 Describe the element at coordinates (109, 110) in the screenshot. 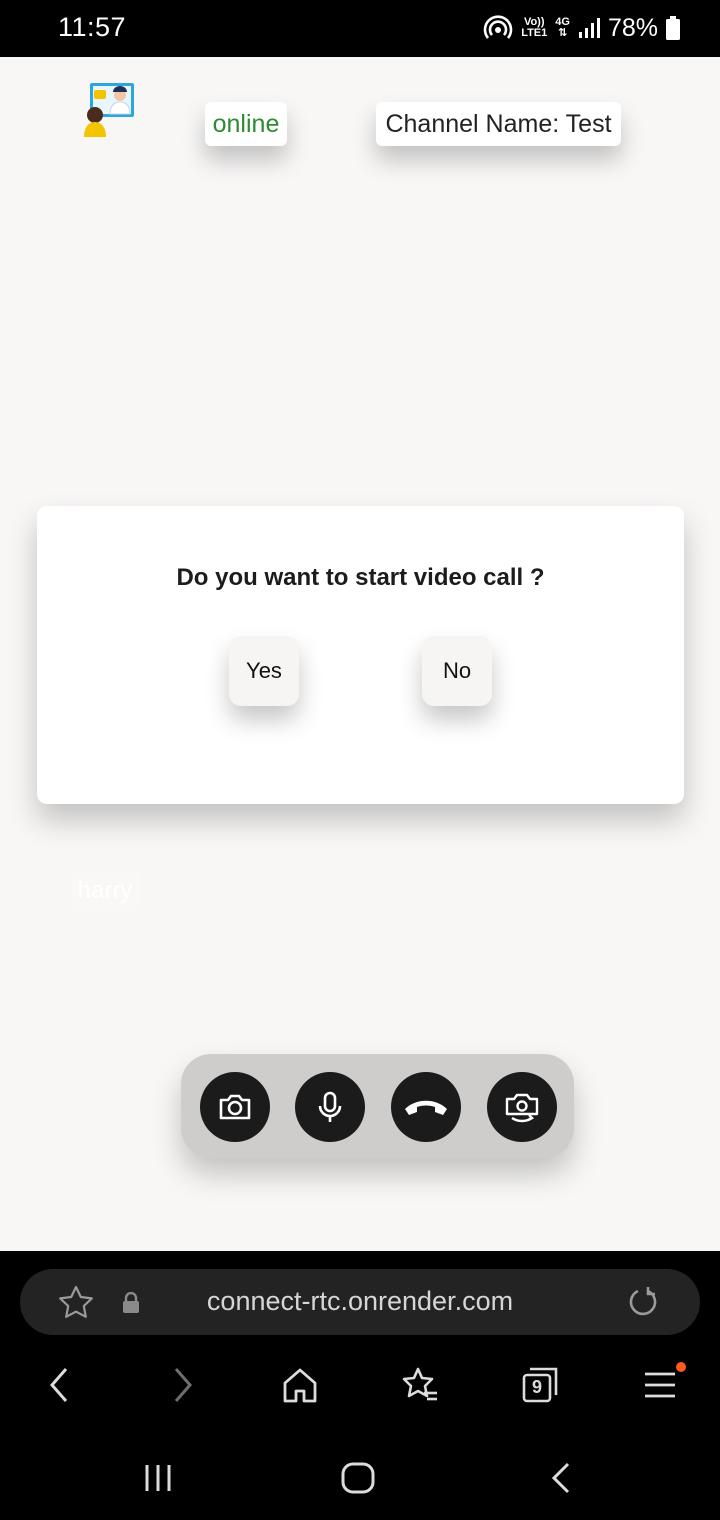

I see `video-call-logo-icon` at that location.